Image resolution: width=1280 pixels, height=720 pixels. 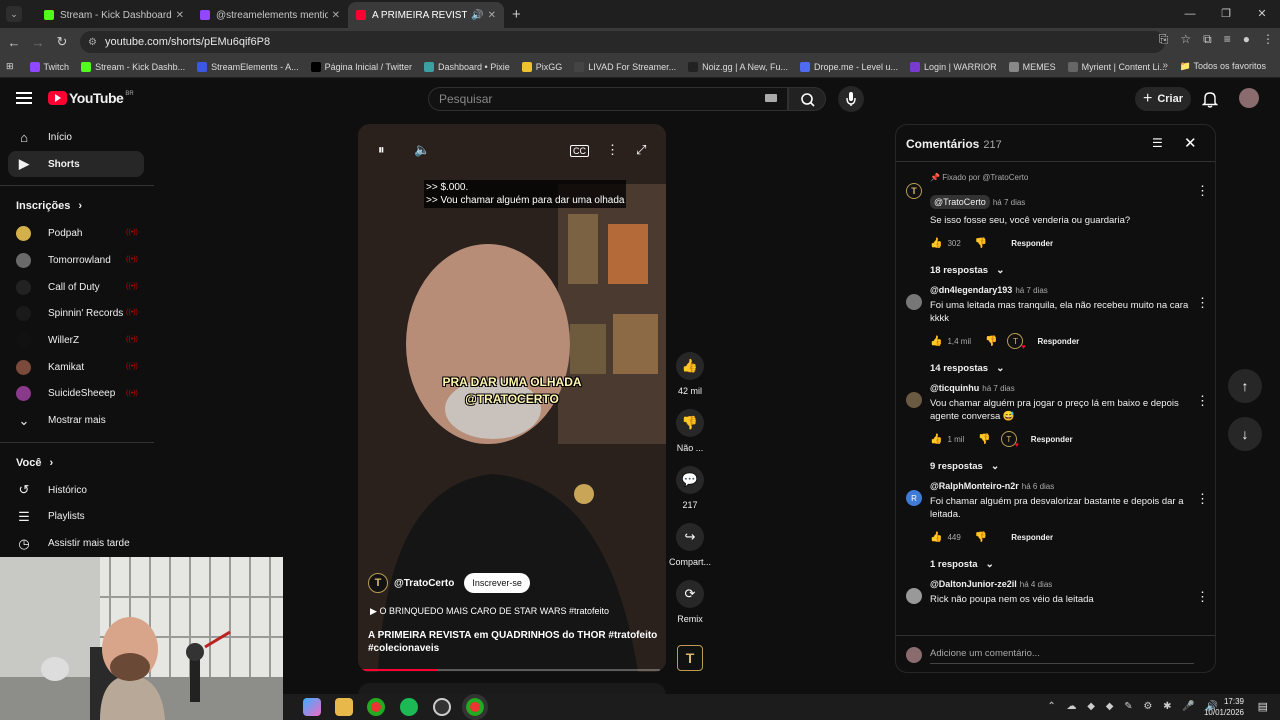 I want to click on apps-icon: ⊞, so click(x=10, y=66).